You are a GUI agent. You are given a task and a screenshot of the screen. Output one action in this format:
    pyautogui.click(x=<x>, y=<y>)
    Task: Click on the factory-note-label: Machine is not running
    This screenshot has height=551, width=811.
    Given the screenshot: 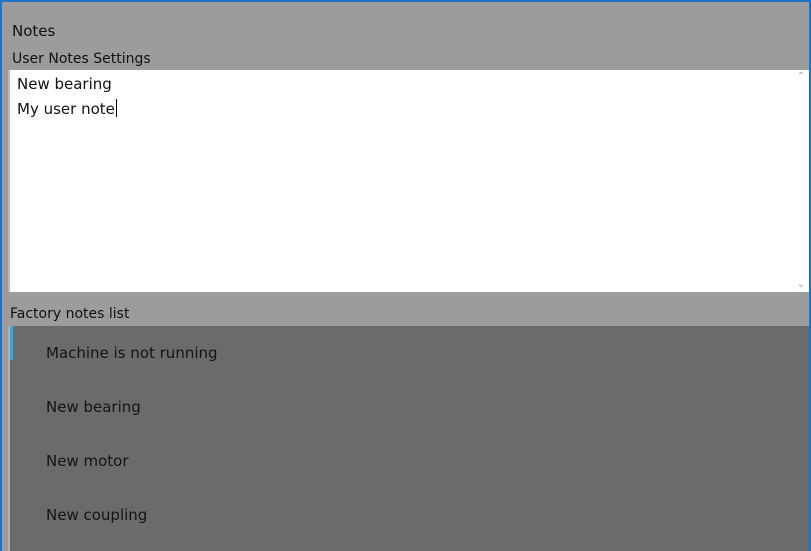 What is the action you would take?
    pyautogui.click(x=132, y=353)
    